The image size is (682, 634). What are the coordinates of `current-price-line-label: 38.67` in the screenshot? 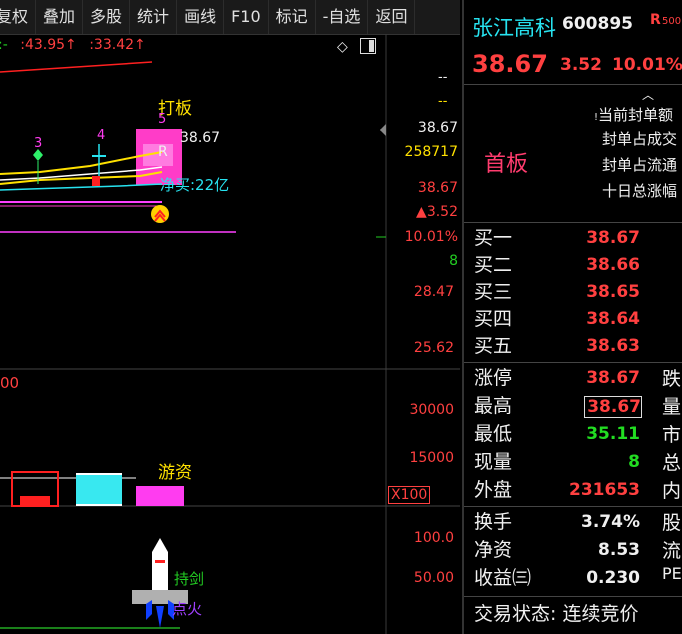 It's located at (200, 138).